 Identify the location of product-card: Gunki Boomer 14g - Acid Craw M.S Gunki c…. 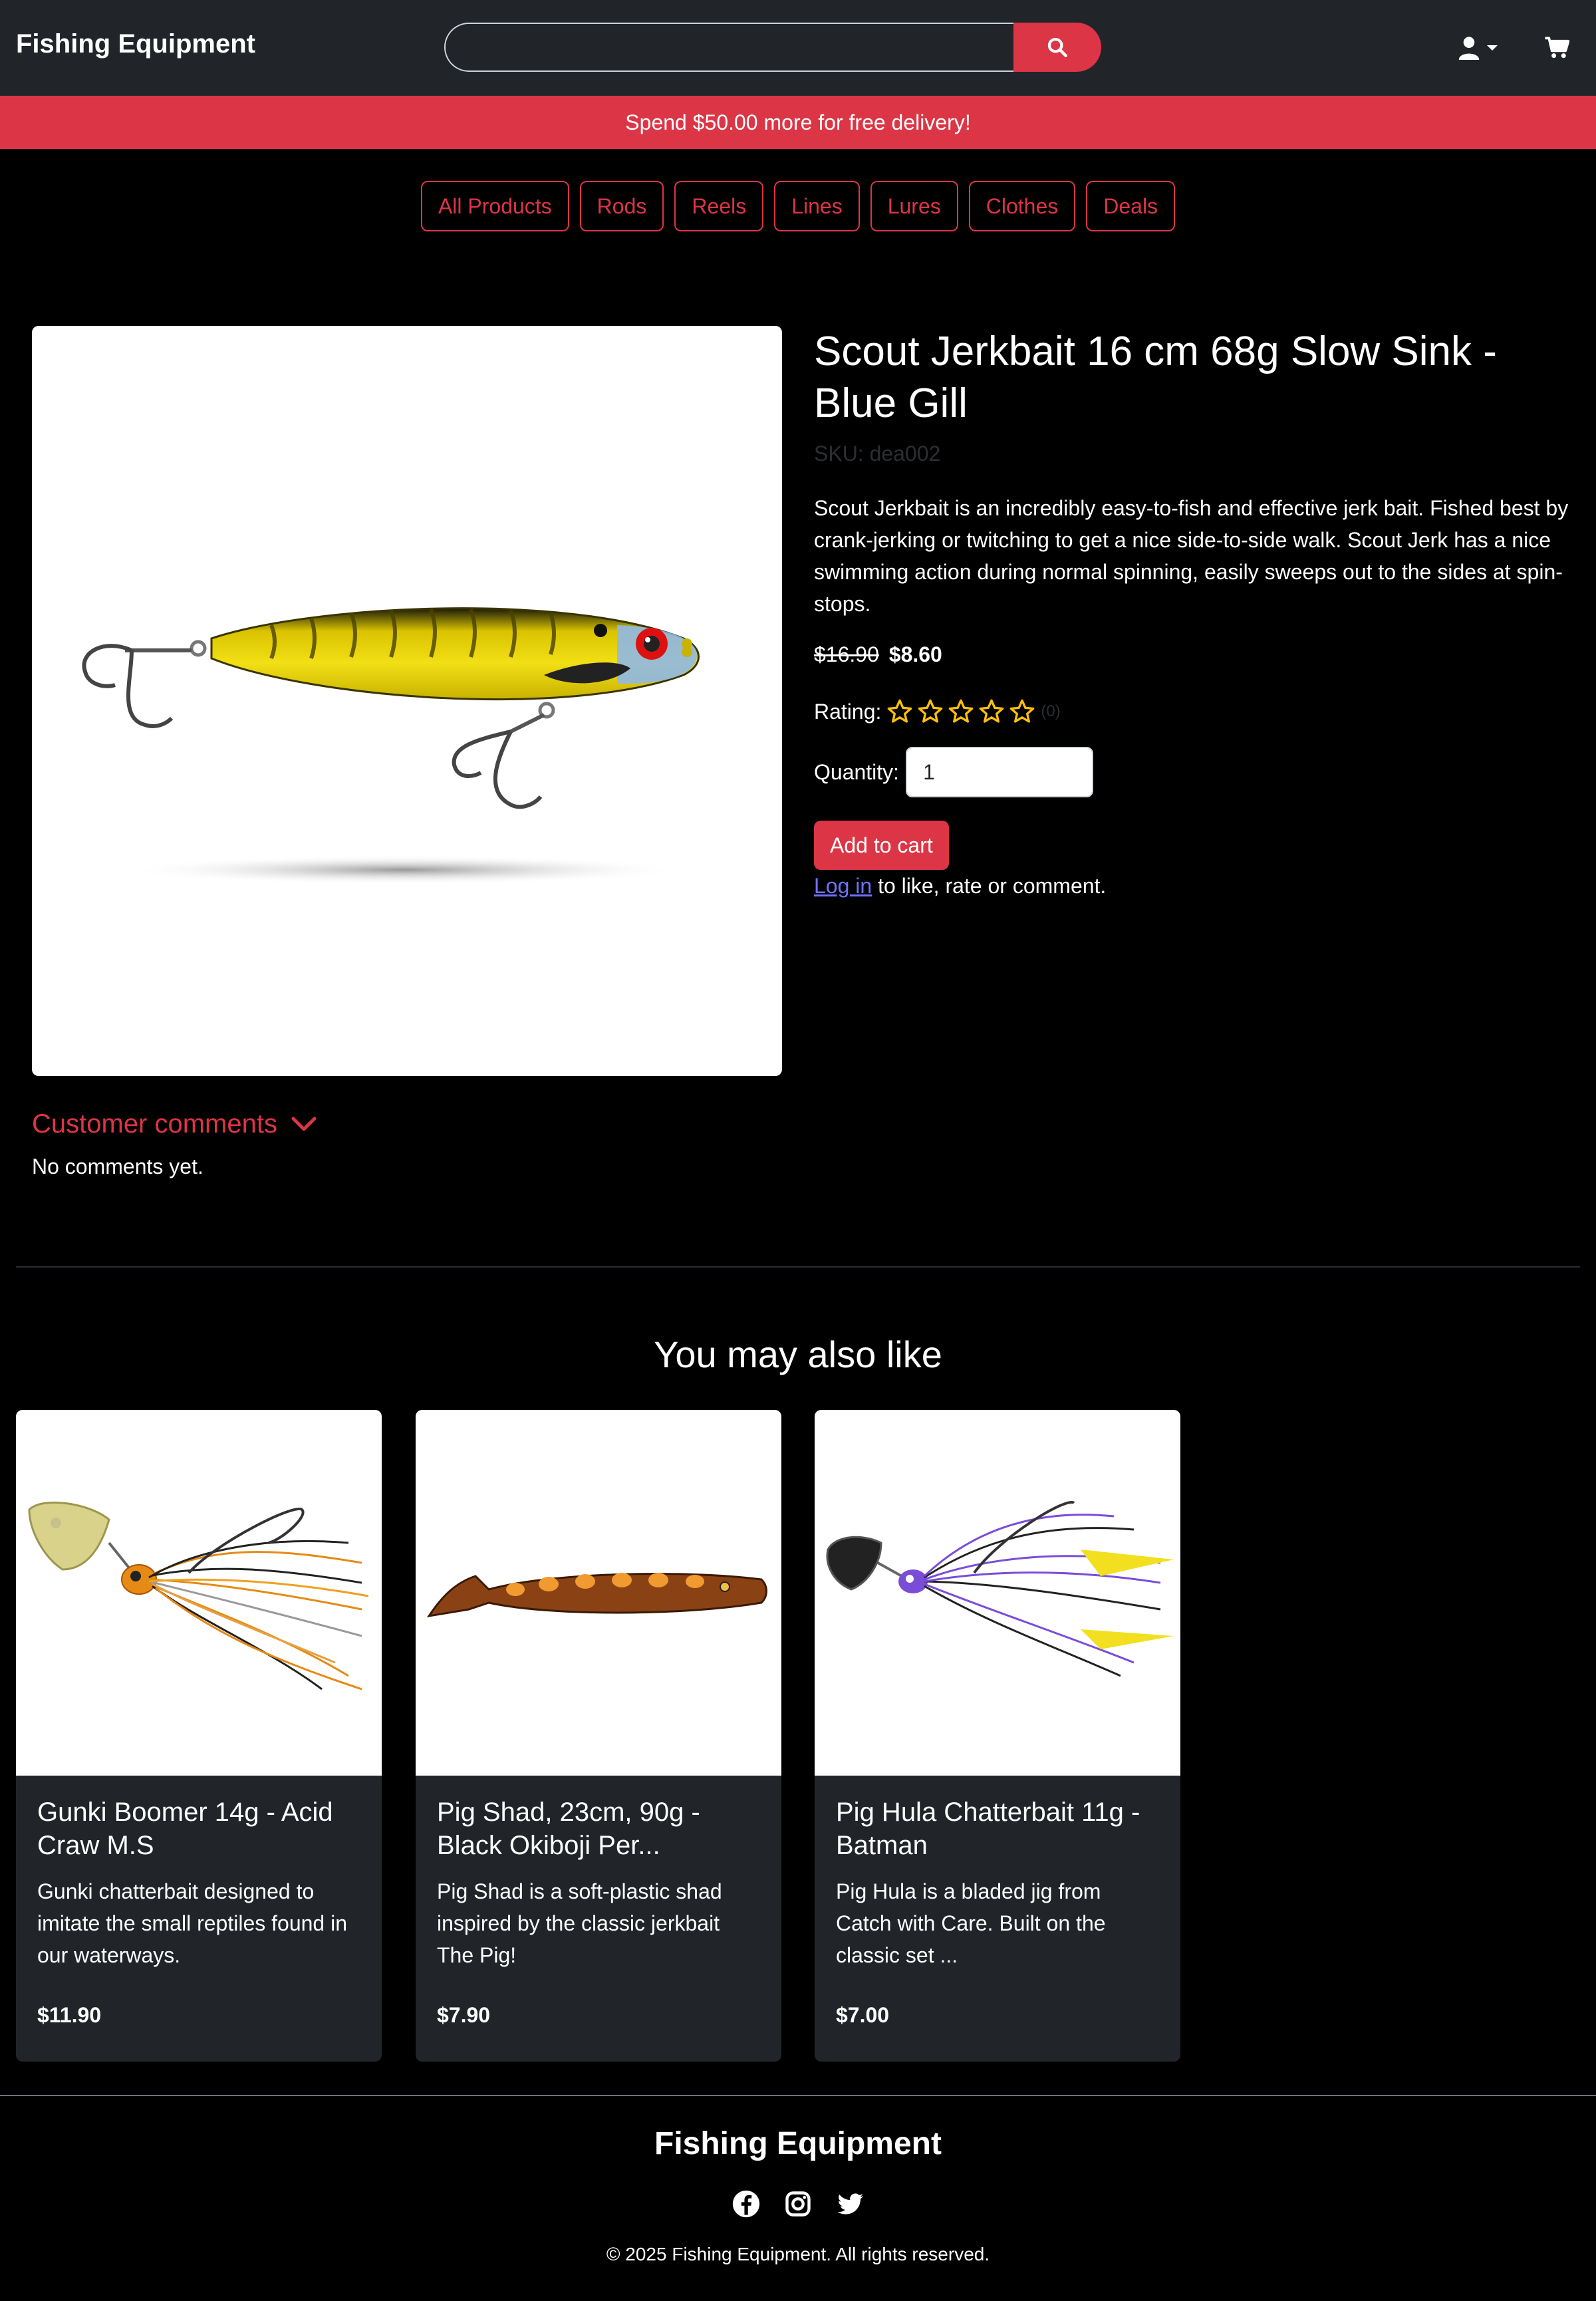
(199, 1736).